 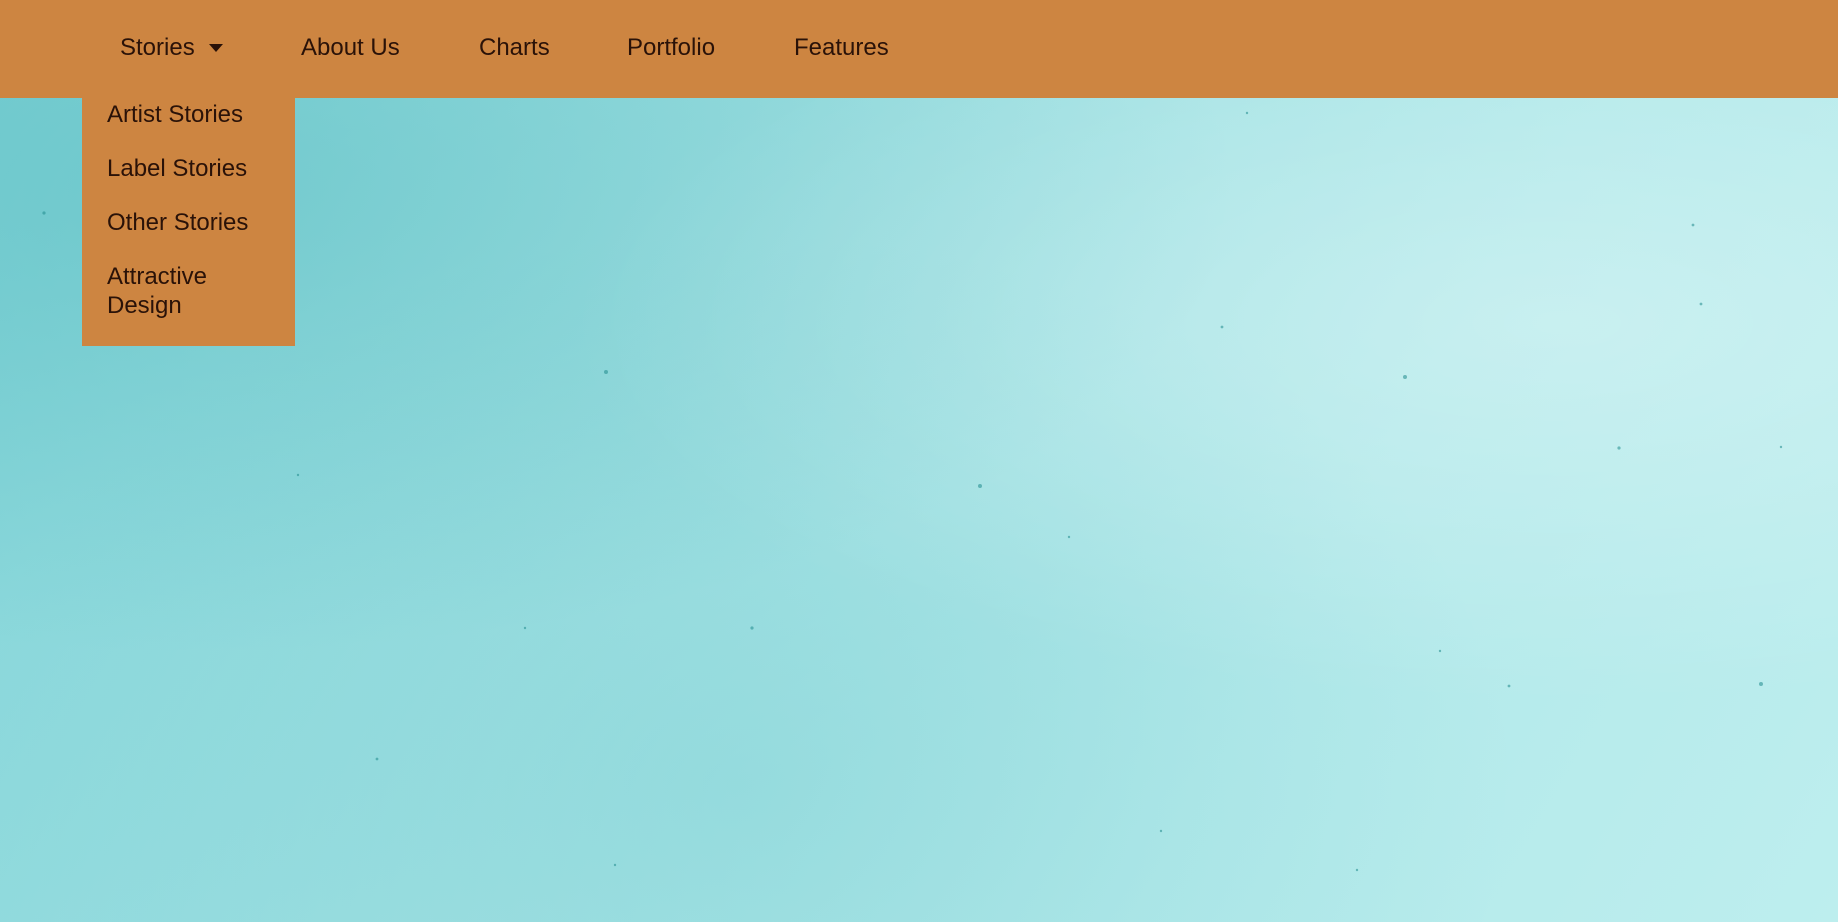 What do you see at coordinates (514, 48) in the screenshot?
I see `nav-item-charts: Charts` at bounding box center [514, 48].